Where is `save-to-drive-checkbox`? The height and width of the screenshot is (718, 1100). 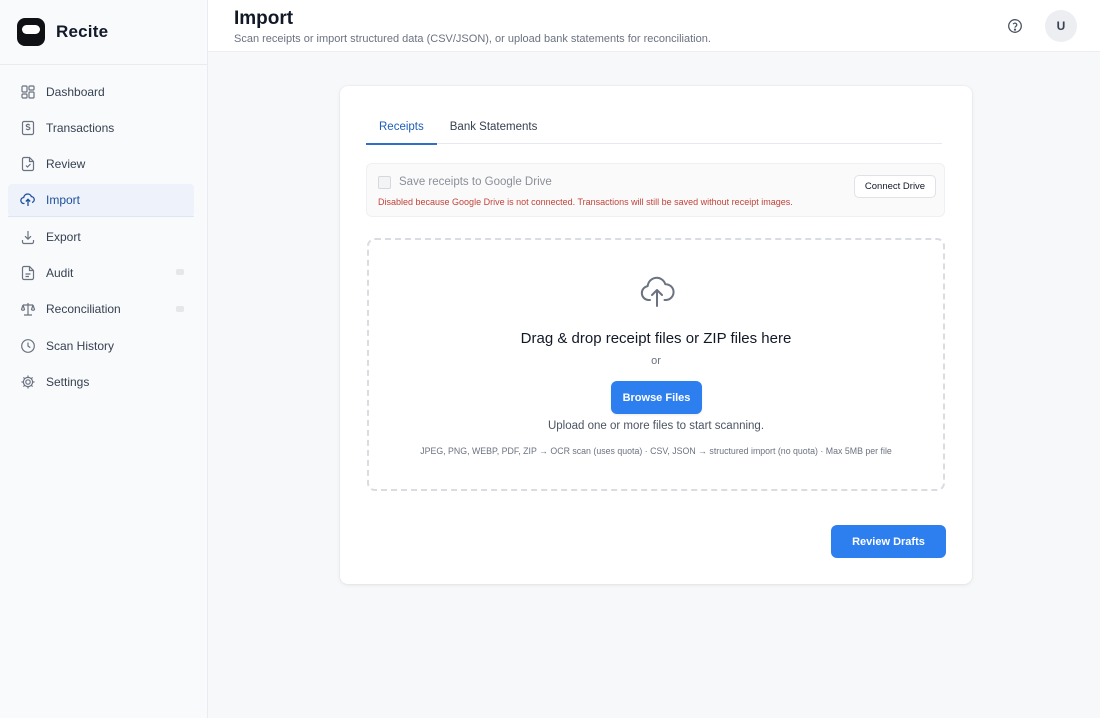 save-to-drive-checkbox is located at coordinates (384, 182).